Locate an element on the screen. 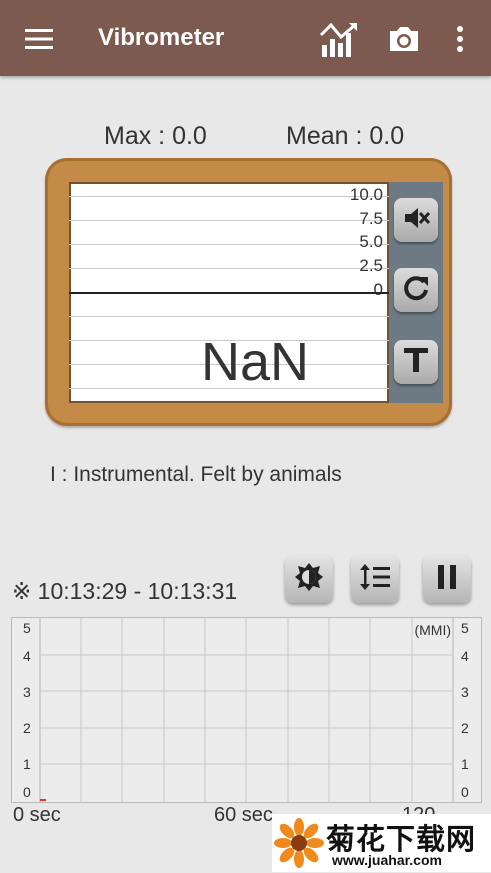 This screenshot has height=873, width=491. y-tick-right: 5 is located at coordinates (465, 628).